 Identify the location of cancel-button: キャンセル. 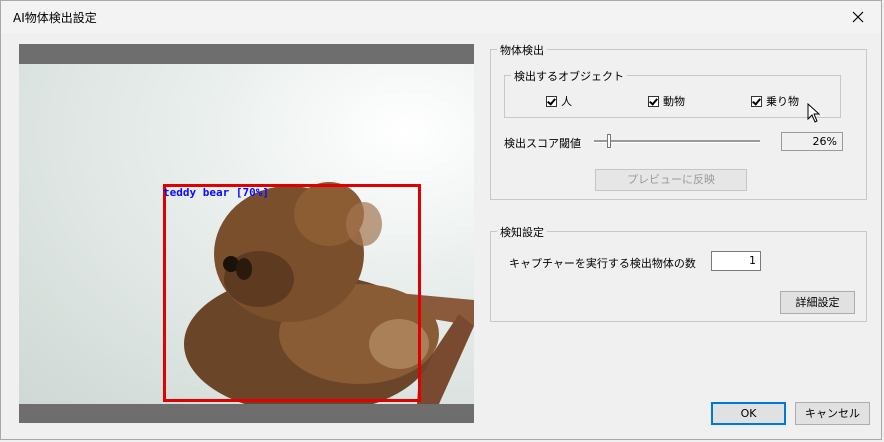
(832, 413).